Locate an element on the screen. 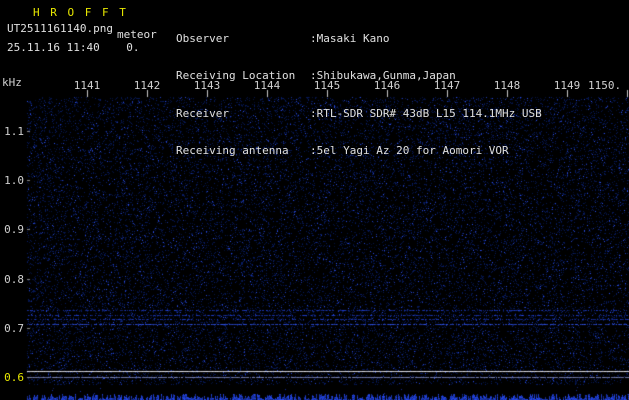 The height and width of the screenshot is (400, 629). x-tick-label: 1149 is located at coordinates (567, 85).